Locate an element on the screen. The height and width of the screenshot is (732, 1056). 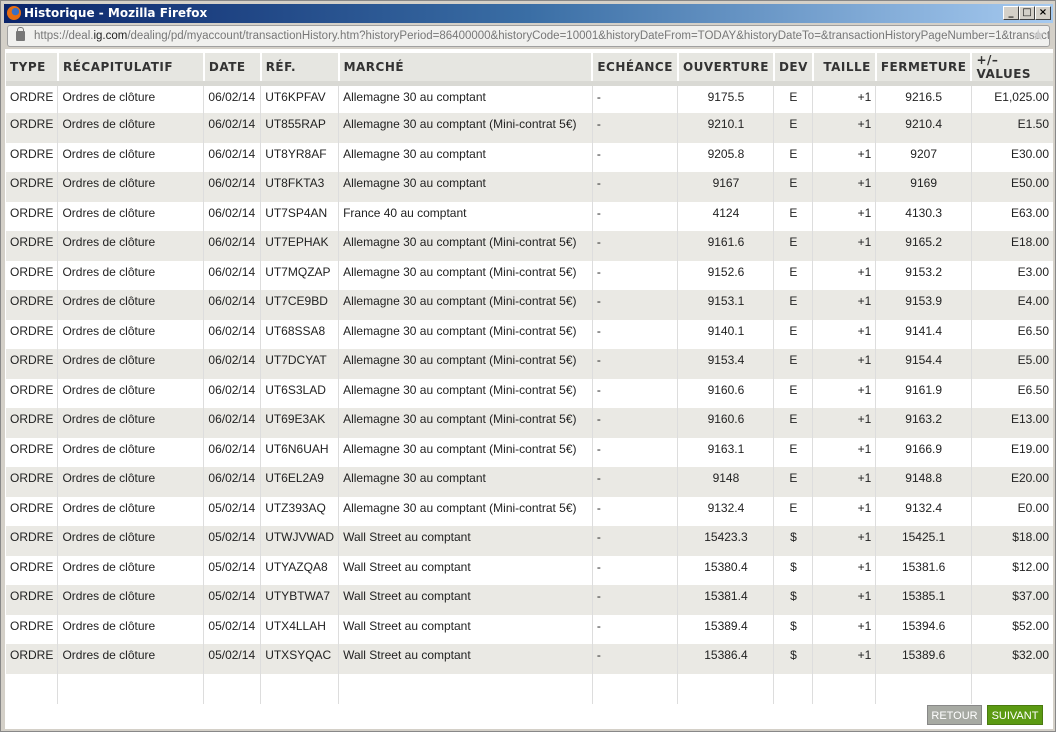
cell-pnl: $18.00 is located at coordinates (1011, 541).